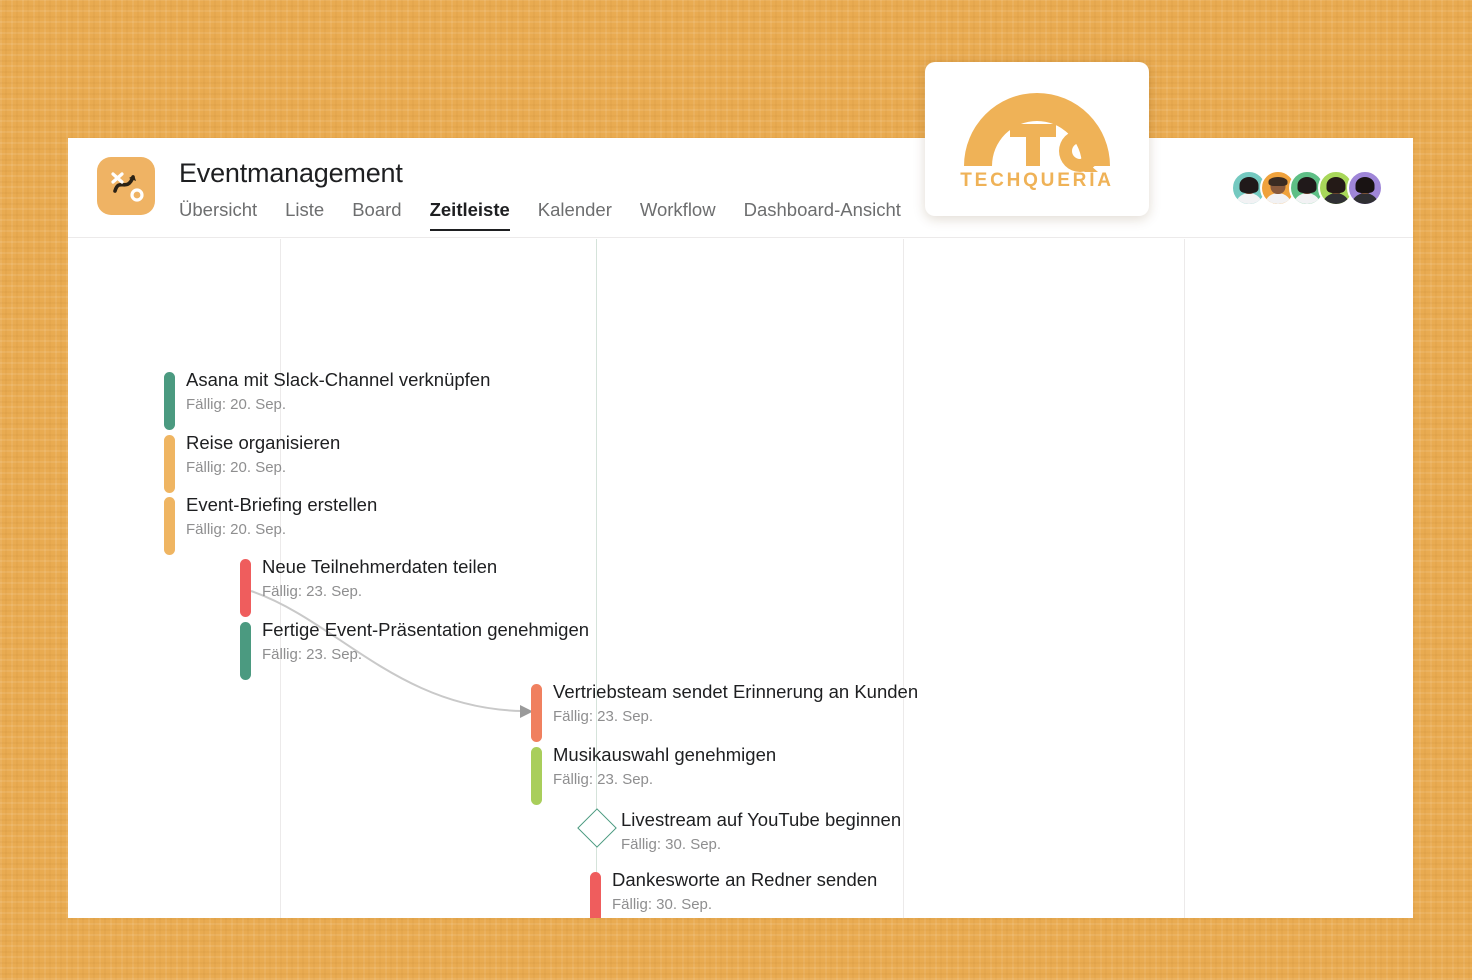 Image resolution: width=1472 pixels, height=980 pixels. What do you see at coordinates (1037, 180) in the screenshot?
I see `techqueria-wordmark: TECHQUERIA` at bounding box center [1037, 180].